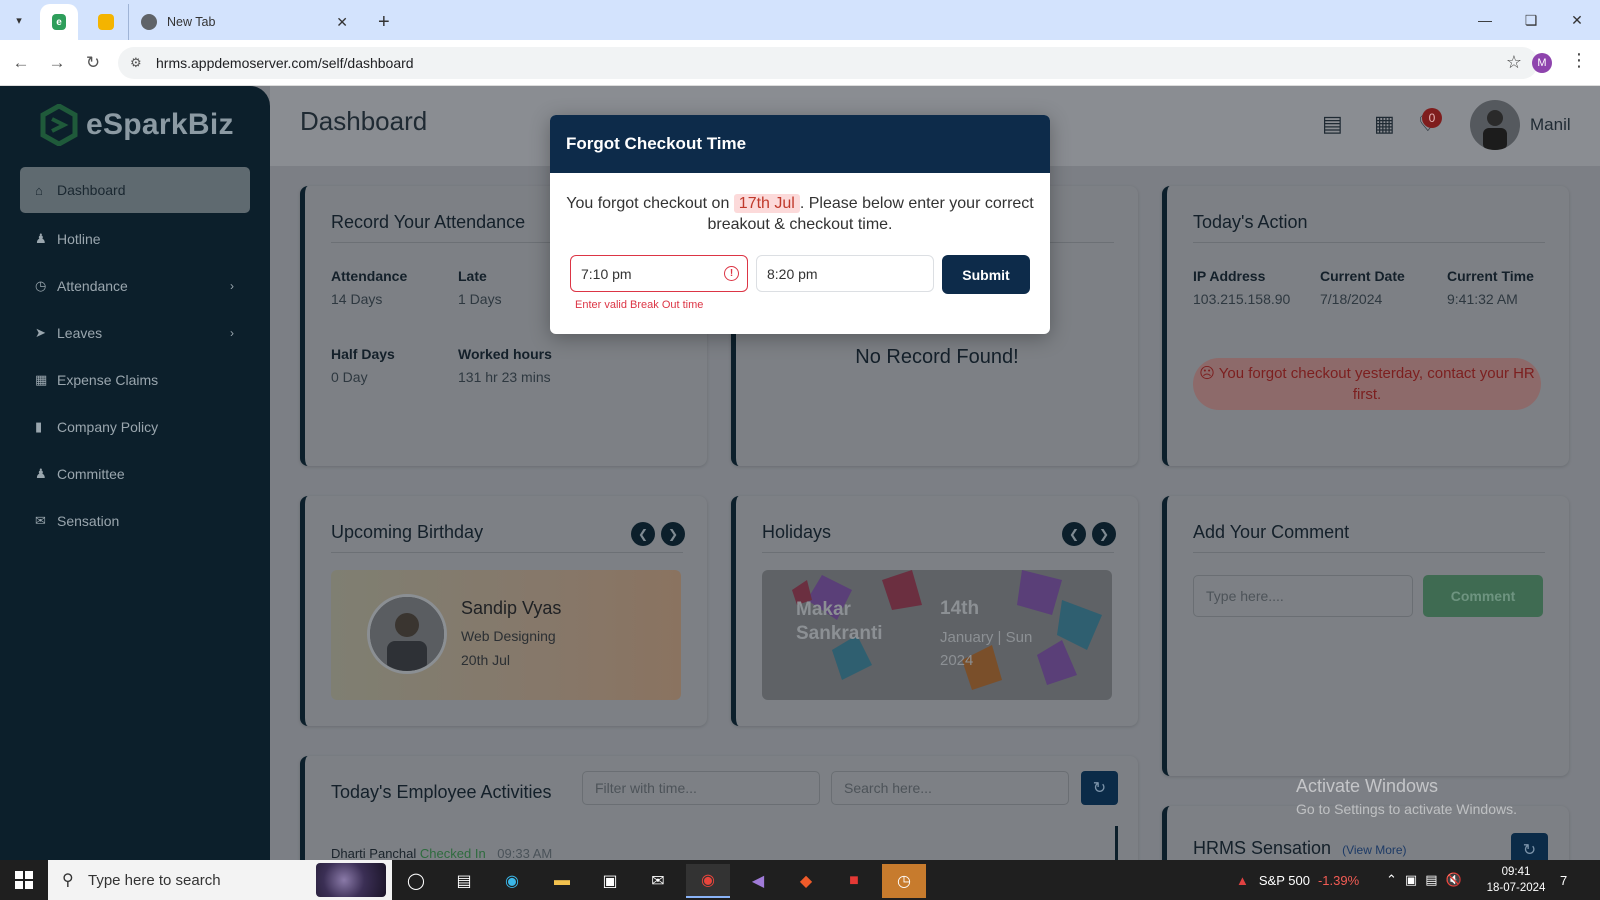 Image resolution: width=1600 pixels, height=900 pixels. I want to click on sidebar-item-label: Hotline, so click(79, 238).